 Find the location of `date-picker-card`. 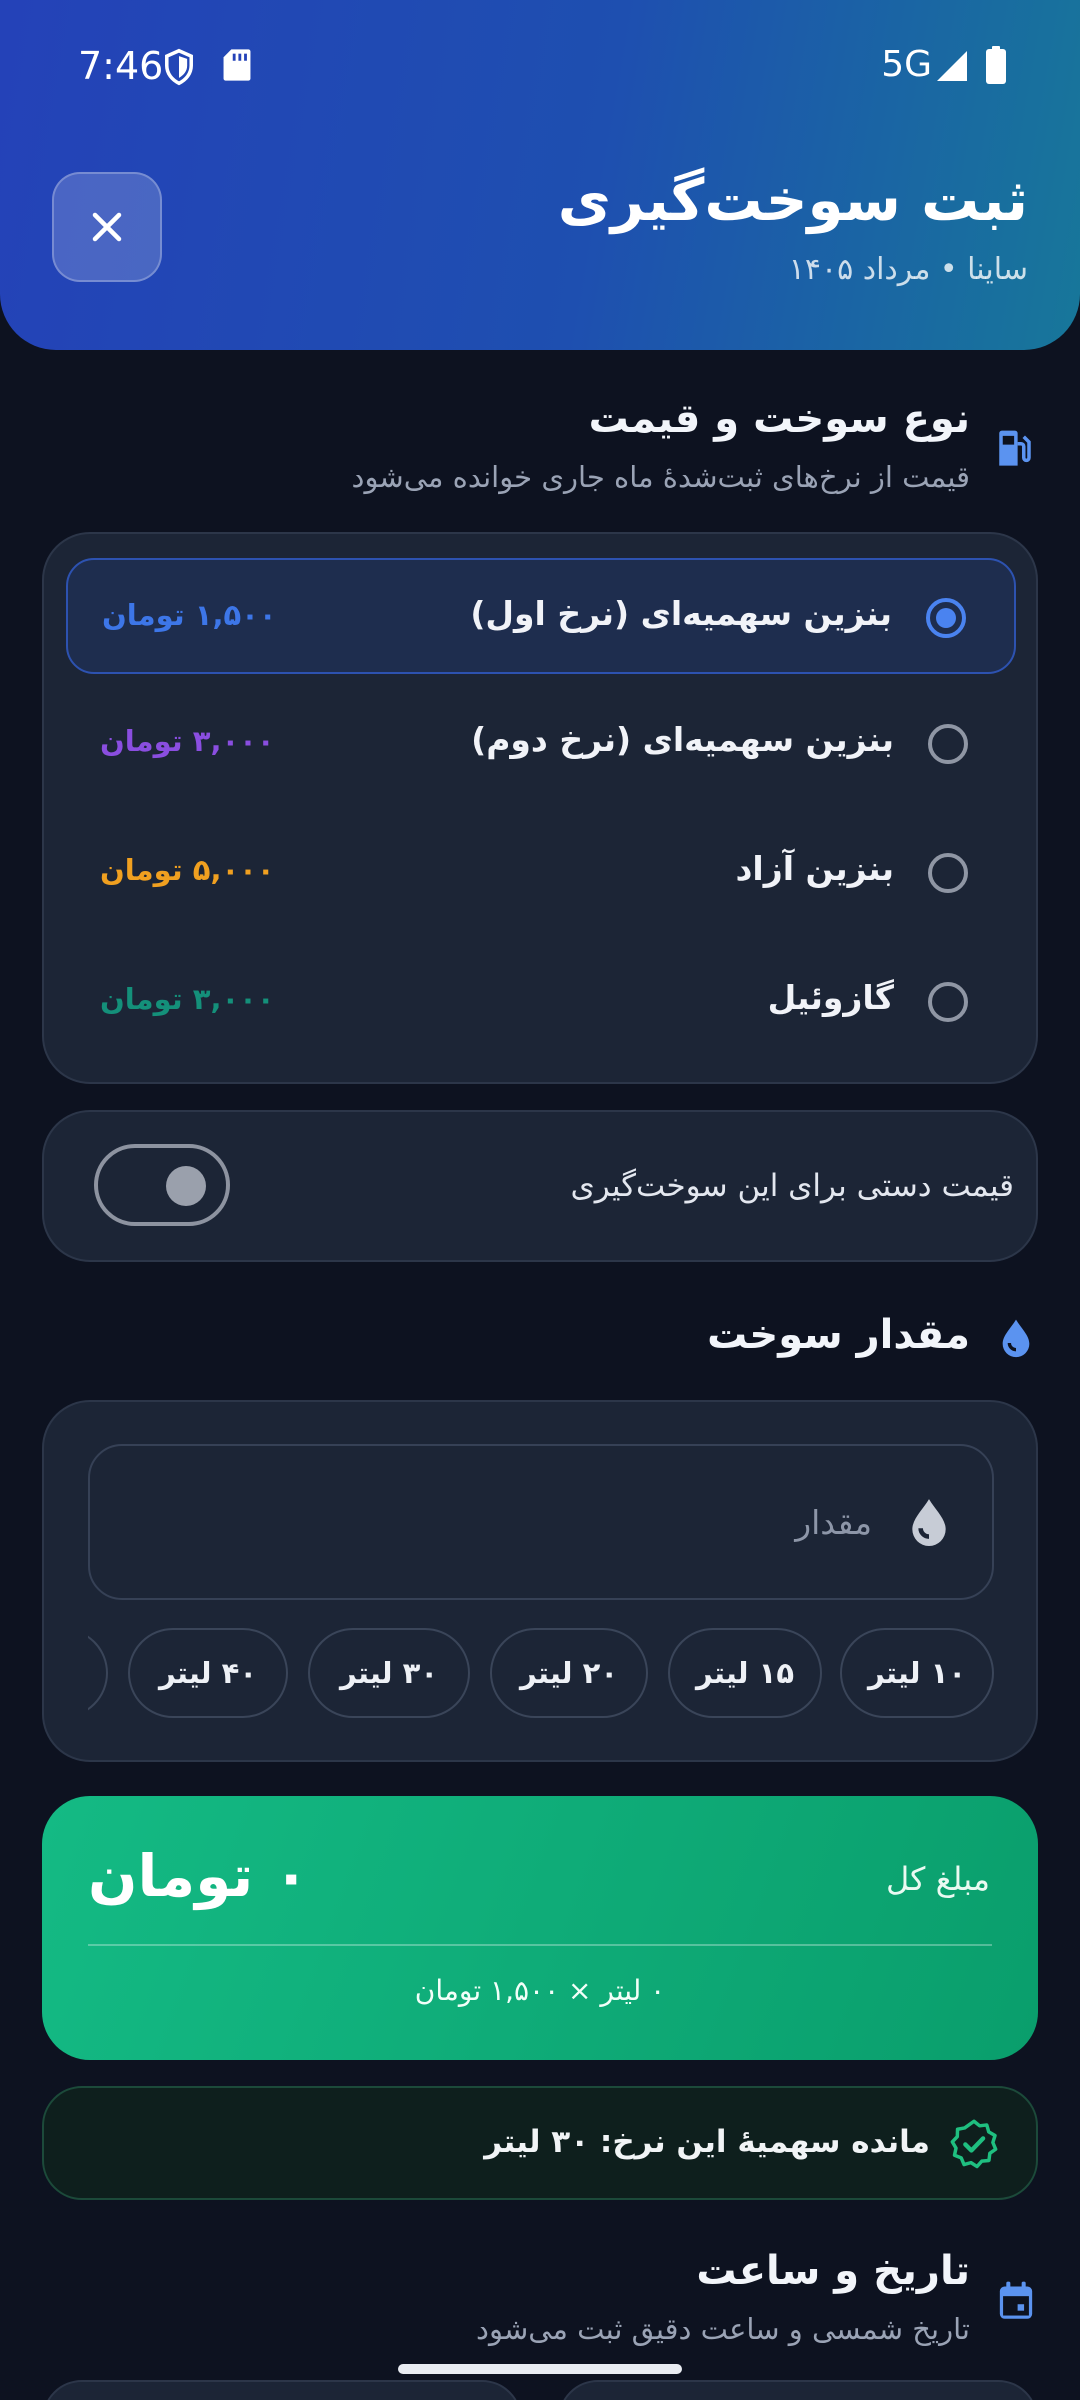

date-picker-card is located at coordinates (798, 2390).